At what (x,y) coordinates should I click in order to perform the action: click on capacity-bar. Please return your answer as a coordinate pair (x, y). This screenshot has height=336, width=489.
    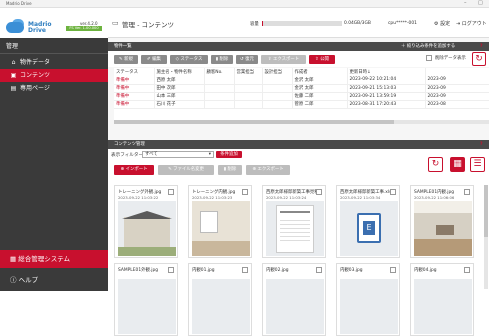
    Looking at the image, I should click on (302, 23).